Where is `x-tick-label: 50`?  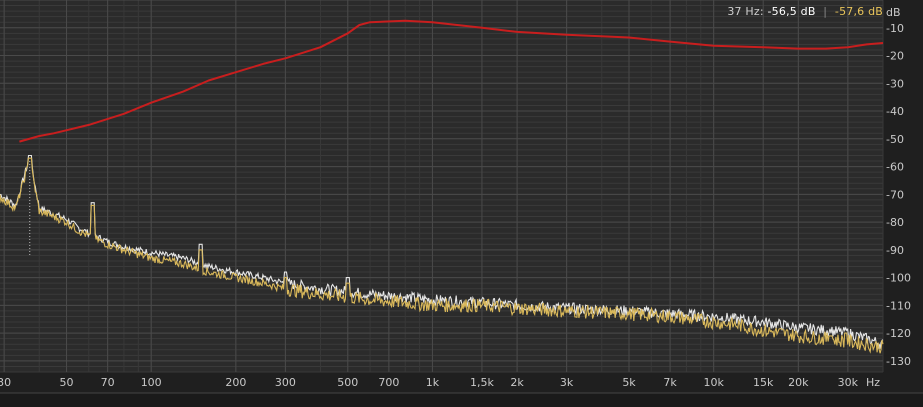
x-tick-label: 50 is located at coordinates (67, 382).